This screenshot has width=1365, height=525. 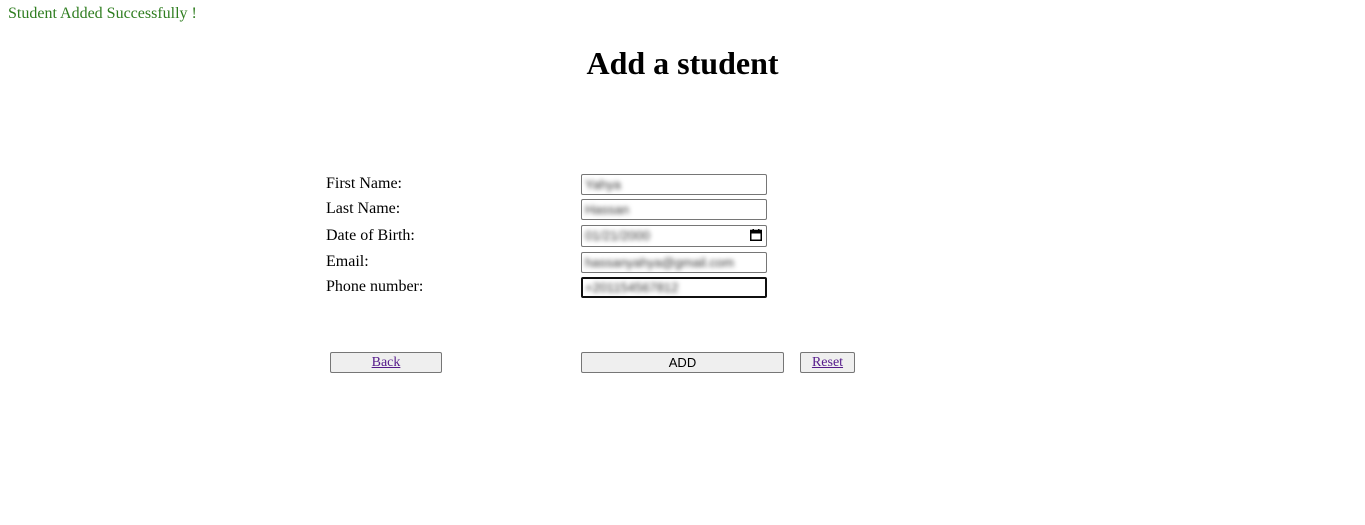 What do you see at coordinates (607, 209) in the screenshot?
I see `last-name-value: Hassan` at bounding box center [607, 209].